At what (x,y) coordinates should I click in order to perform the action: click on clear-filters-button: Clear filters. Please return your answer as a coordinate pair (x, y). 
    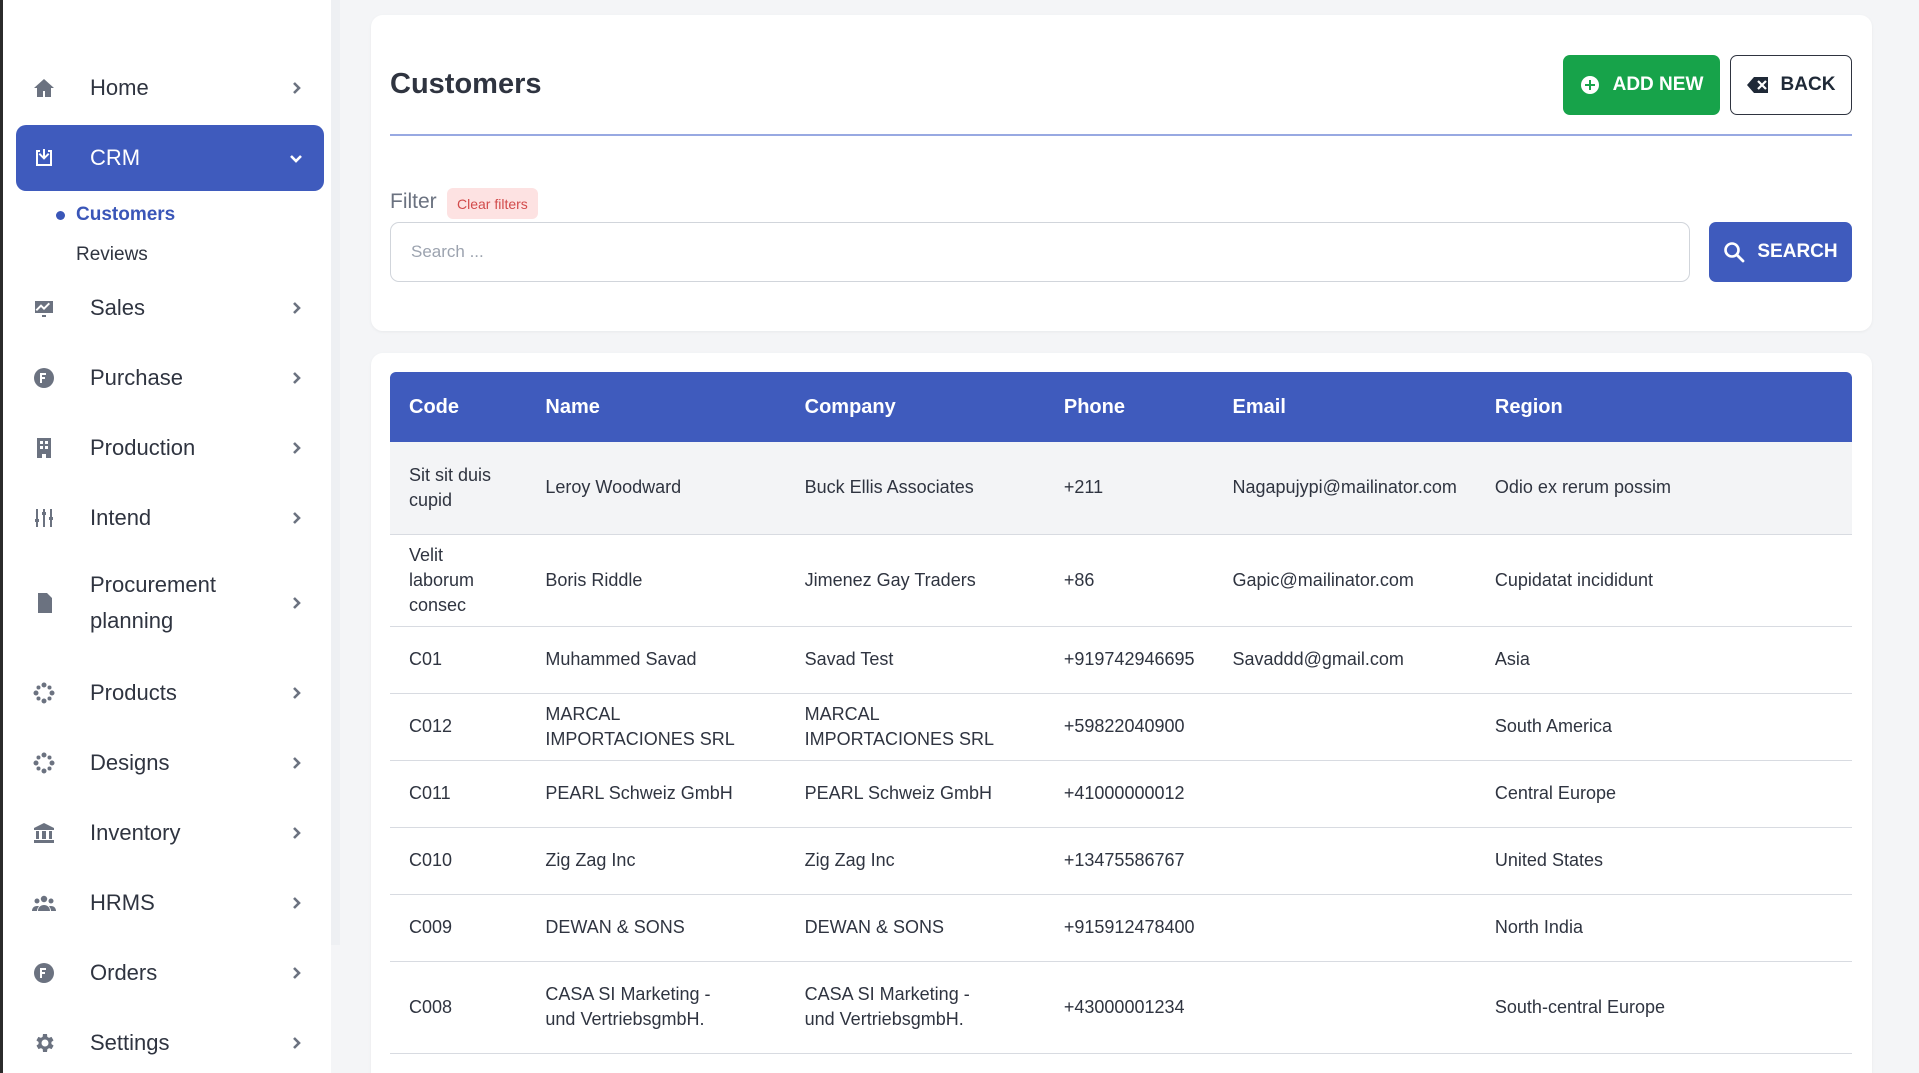
    Looking at the image, I should click on (492, 203).